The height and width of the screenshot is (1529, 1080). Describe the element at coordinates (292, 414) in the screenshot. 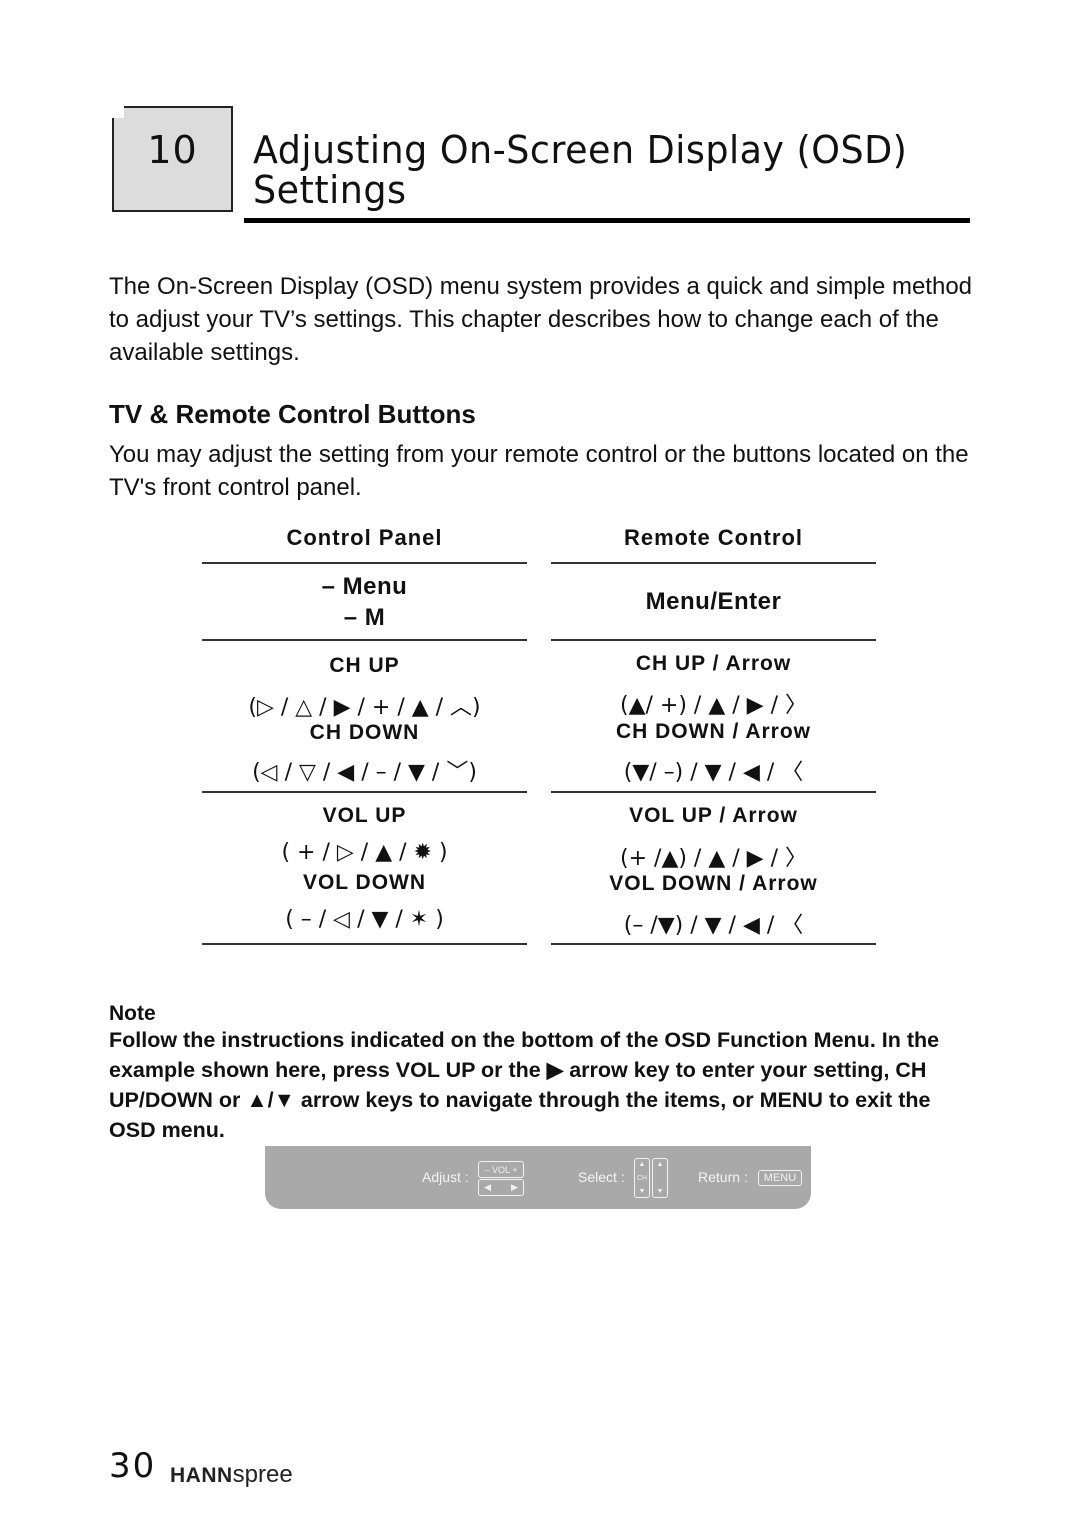

I see `section-heading: TV & Remote Control Buttons` at that location.